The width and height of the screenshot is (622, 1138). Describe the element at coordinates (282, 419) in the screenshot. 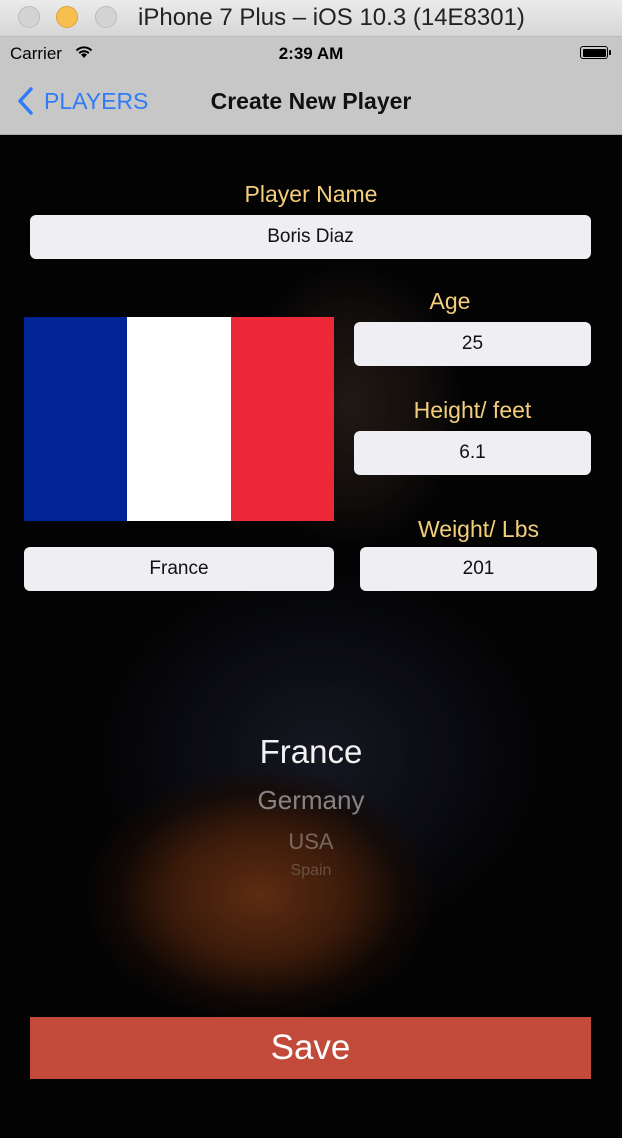

I see `flag-stripe-red` at that location.